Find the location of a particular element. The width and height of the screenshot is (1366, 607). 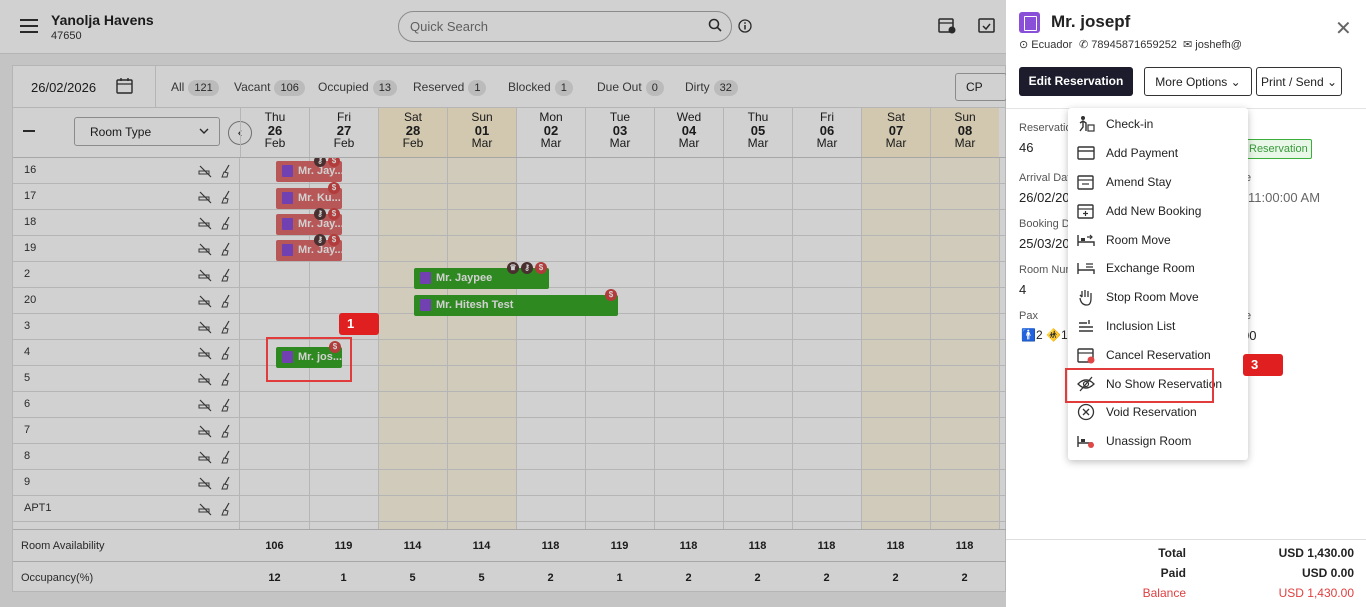

menu-item-cancel-reservation: Cancel Reservation is located at coordinates (1158, 354).